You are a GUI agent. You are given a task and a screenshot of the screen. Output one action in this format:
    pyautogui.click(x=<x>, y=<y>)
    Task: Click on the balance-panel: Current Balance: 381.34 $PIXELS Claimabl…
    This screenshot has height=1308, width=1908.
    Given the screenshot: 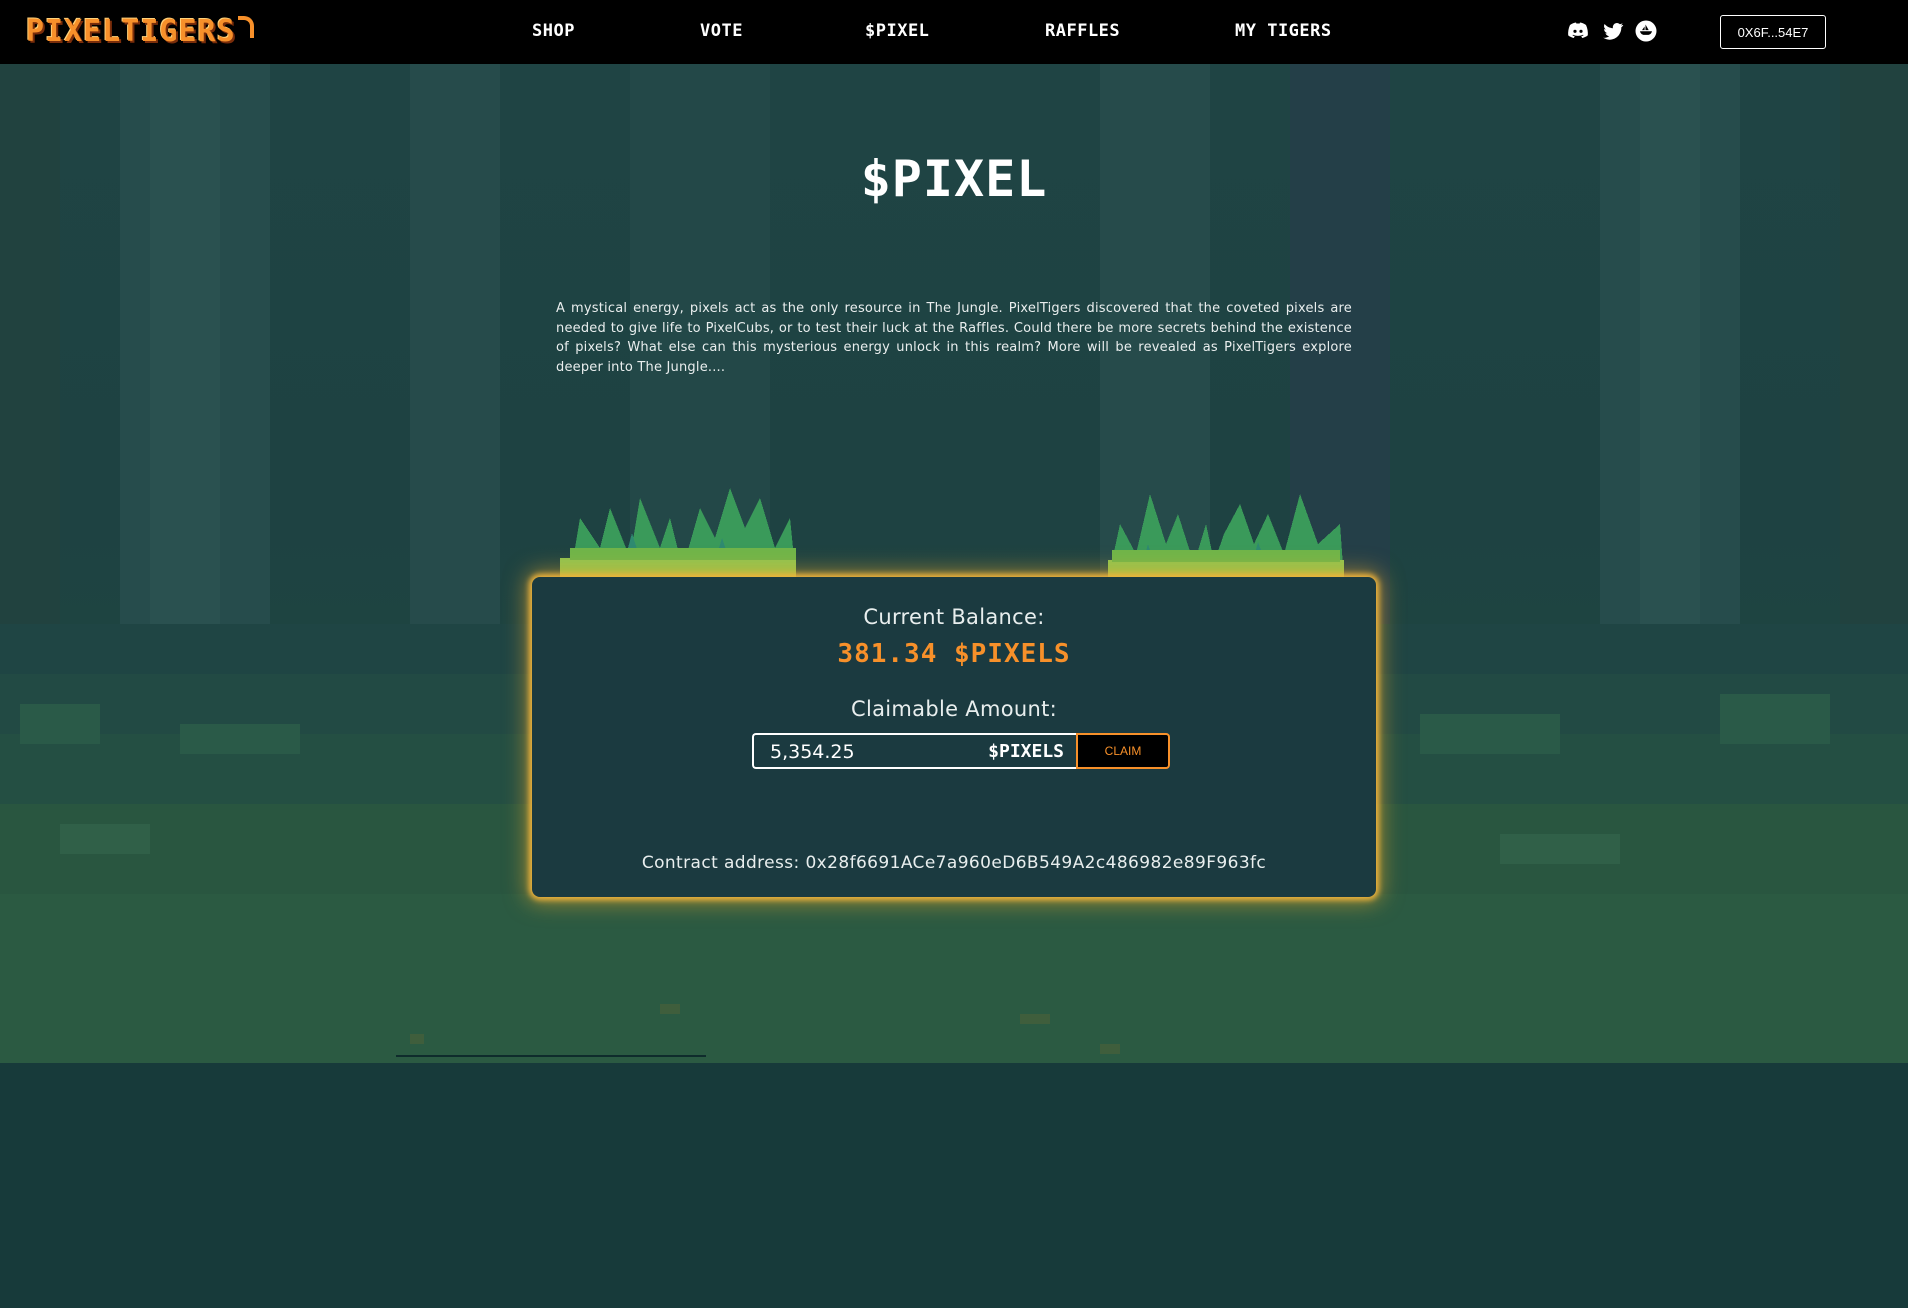 What is the action you would take?
    pyautogui.click(x=954, y=737)
    